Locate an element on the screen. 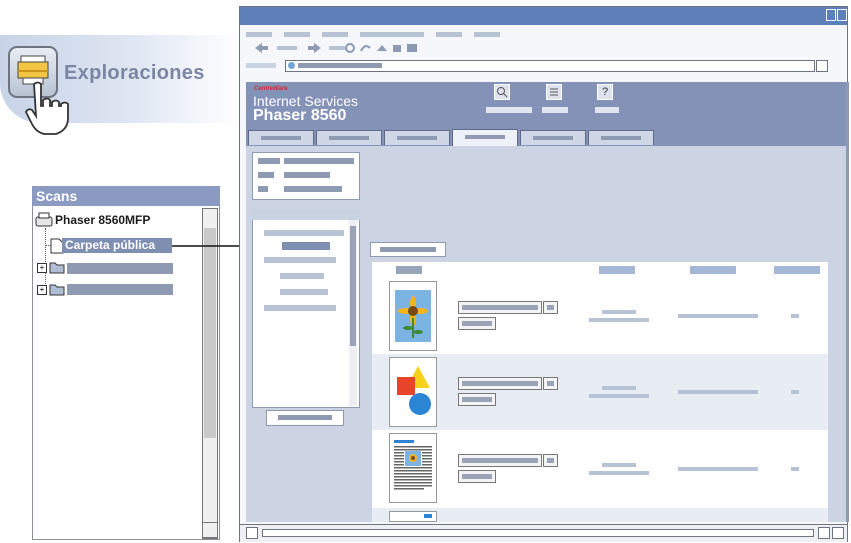 The height and width of the screenshot is (543, 851). window-restore-button is located at coordinates (831, 15).